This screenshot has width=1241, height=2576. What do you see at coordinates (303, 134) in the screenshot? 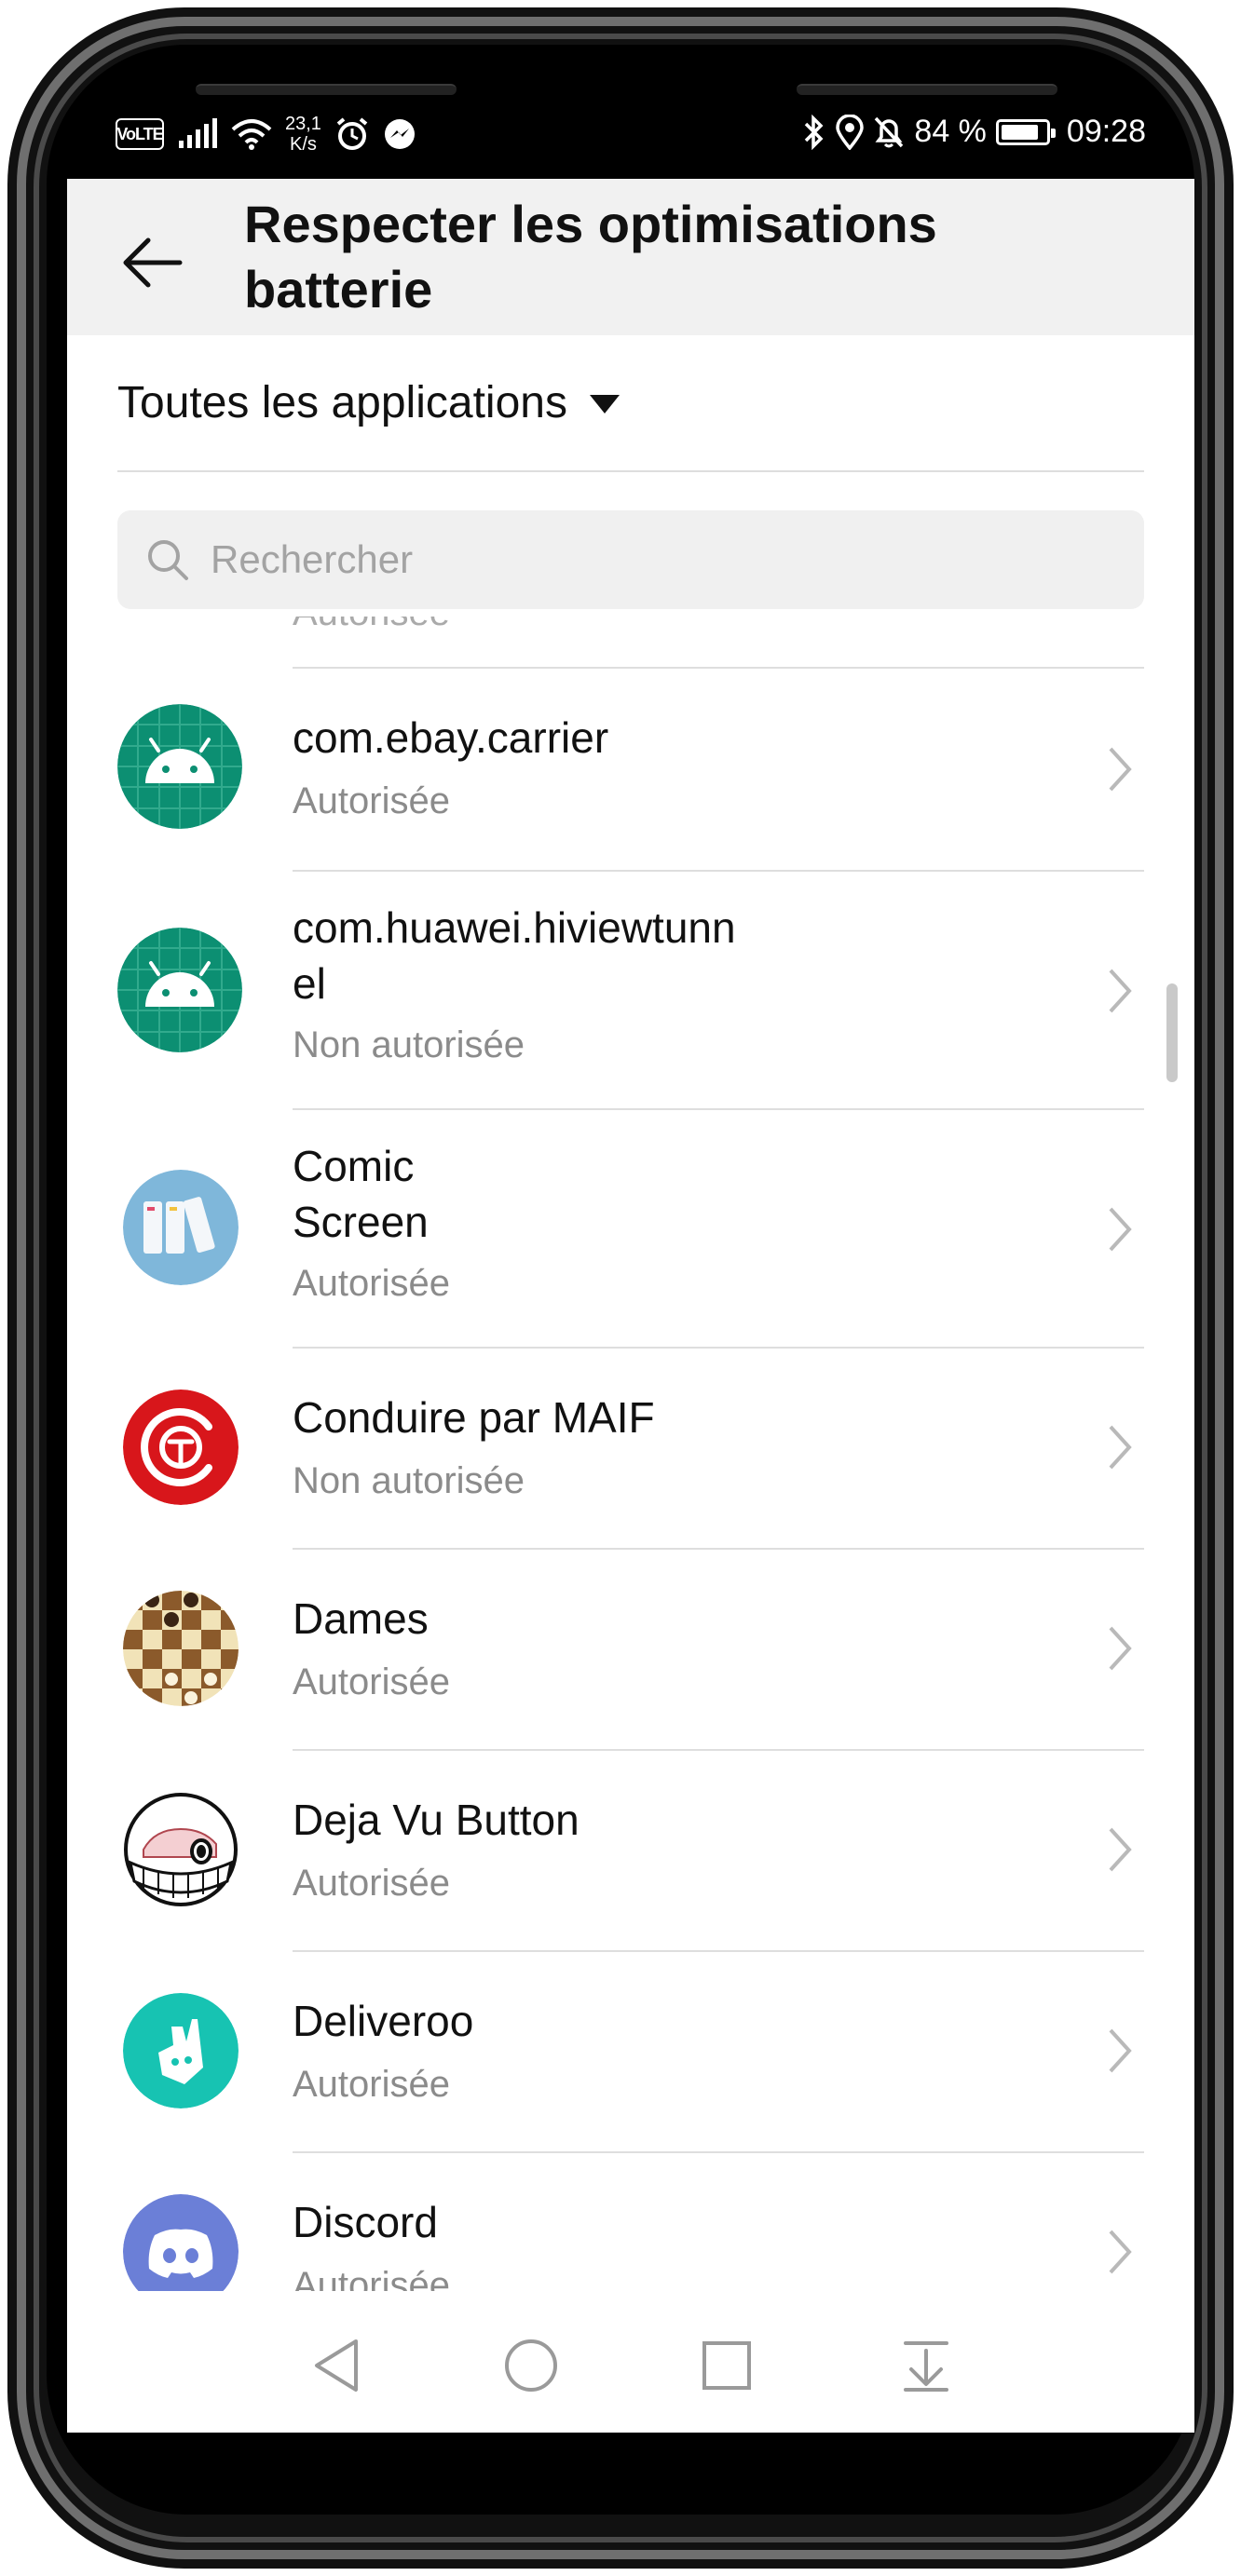
I see `net-speed: 23,1 K/s` at bounding box center [303, 134].